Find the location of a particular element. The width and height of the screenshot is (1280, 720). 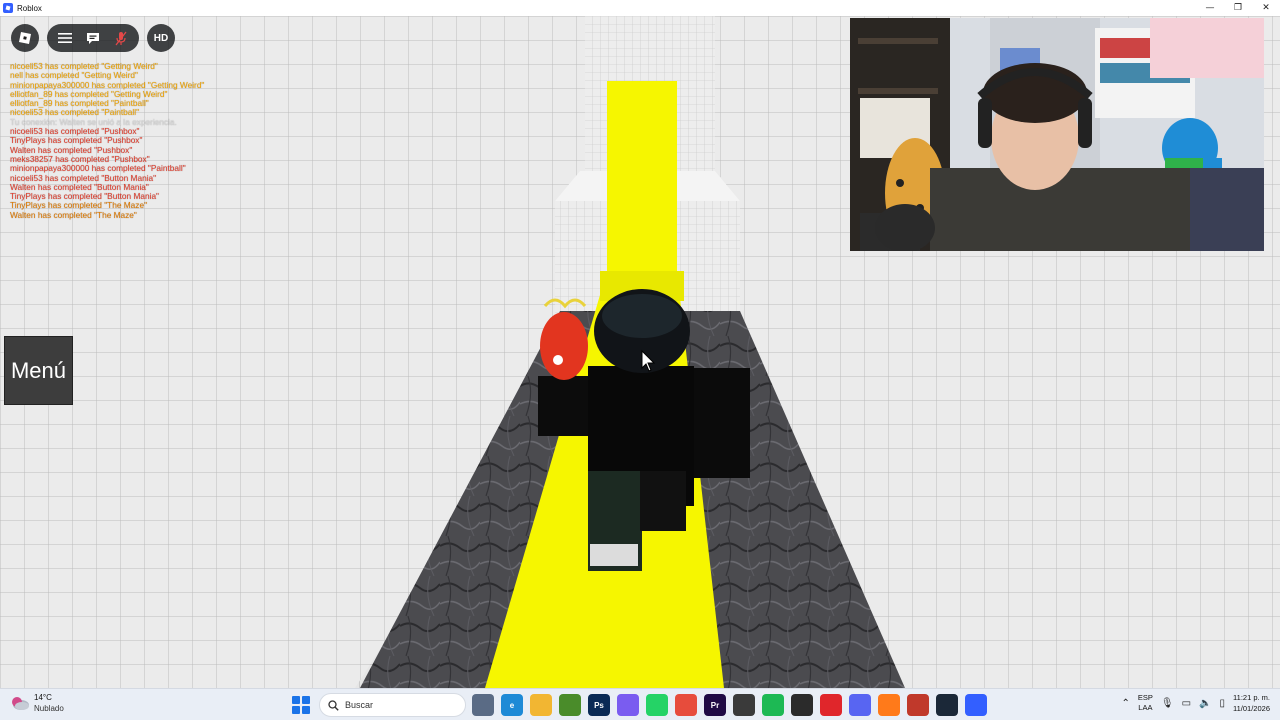

roblox-menu-button is located at coordinates (25, 38).